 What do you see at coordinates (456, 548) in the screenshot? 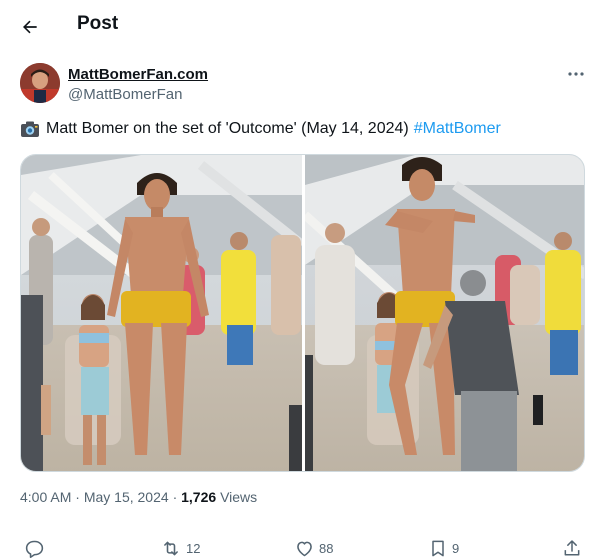
I see `bookmark-count: 9` at bounding box center [456, 548].